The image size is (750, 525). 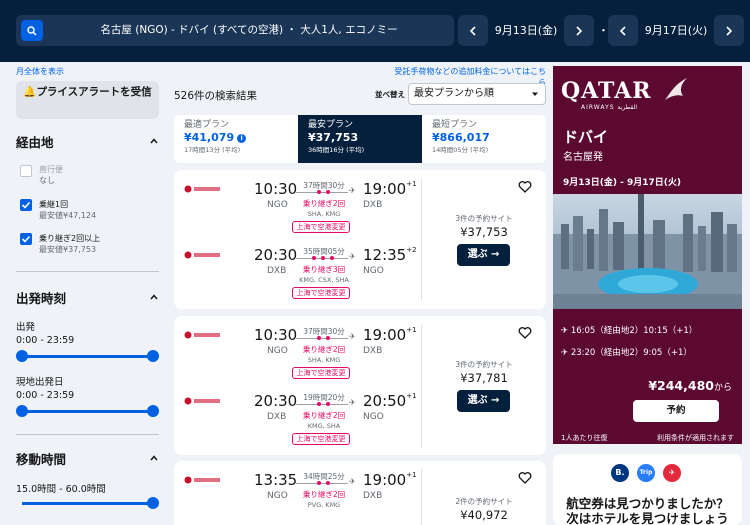 What do you see at coordinates (153, 503) in the screenshot?
I see `duration-slider-handle` at bounding box center [153, 503].